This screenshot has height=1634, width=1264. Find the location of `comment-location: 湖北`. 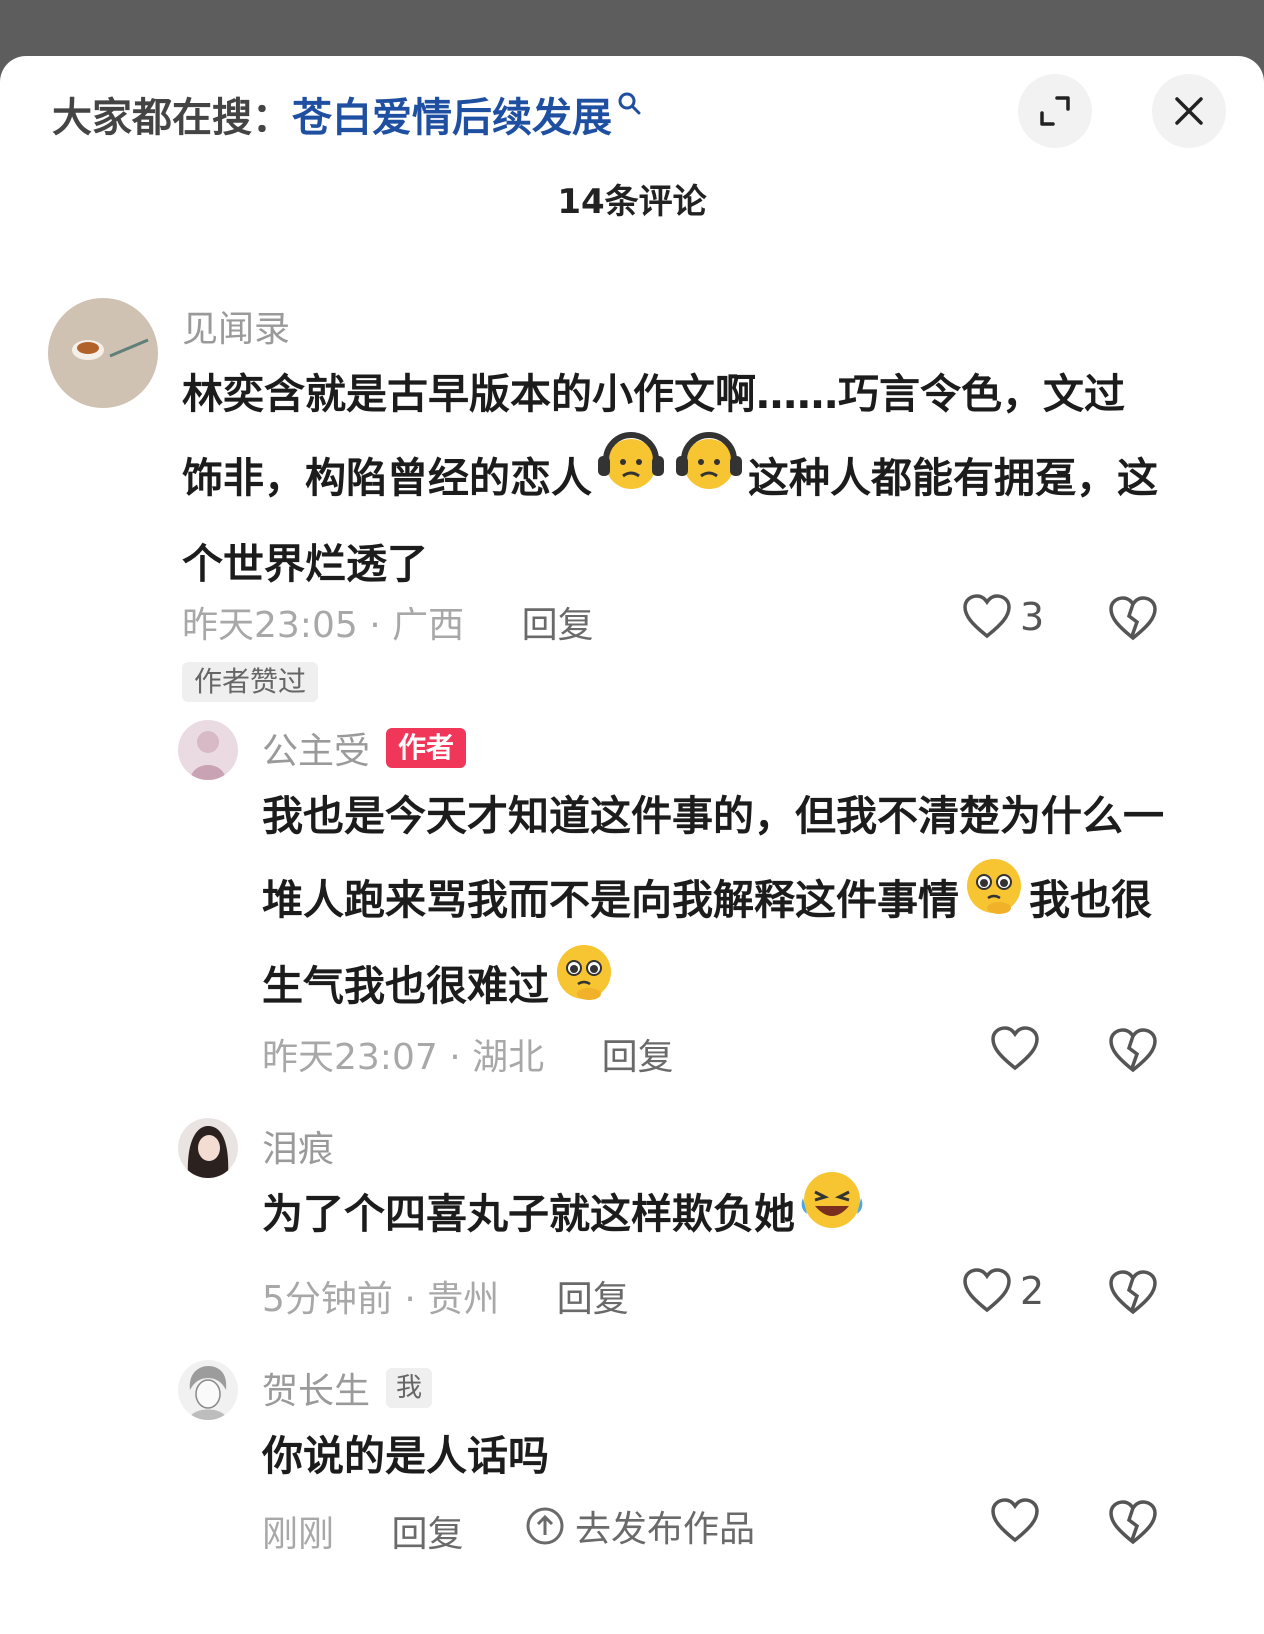

comment-location: 湖北 is located at coordinates (508, 1057).